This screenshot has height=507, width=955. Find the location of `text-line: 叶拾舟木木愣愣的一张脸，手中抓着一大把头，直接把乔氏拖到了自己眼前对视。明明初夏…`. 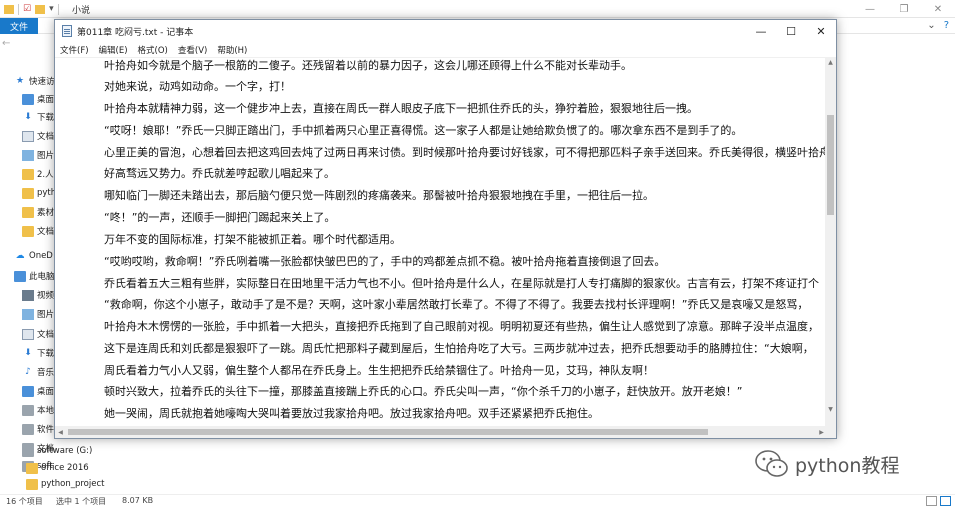

text-line: 叶拾舟木木愣愣的一张脸，手中抓着一大把头，直接把乔氏拖到了自己眼前对视。明明初夏… is located at coordinates (461, 326).